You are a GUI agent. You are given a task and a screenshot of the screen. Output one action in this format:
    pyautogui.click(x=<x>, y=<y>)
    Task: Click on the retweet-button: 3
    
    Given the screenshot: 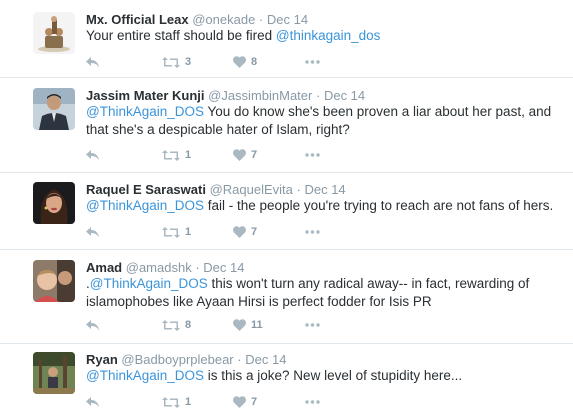 What is the action you would take?
    pyautogui.click(x=176, y=62)
    